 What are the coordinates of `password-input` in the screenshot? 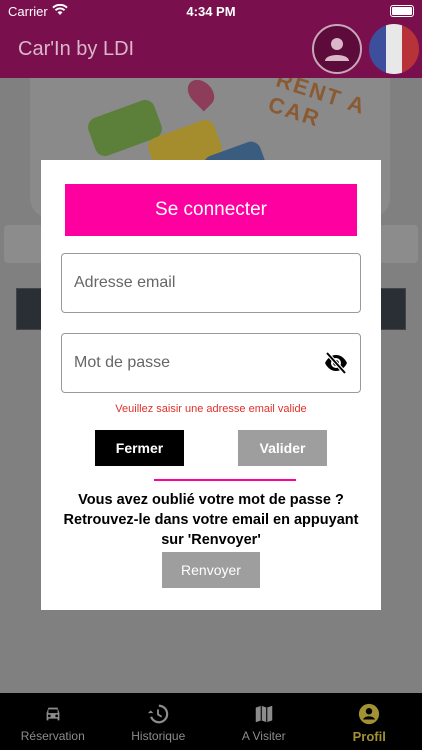 It's located at (199, 363).